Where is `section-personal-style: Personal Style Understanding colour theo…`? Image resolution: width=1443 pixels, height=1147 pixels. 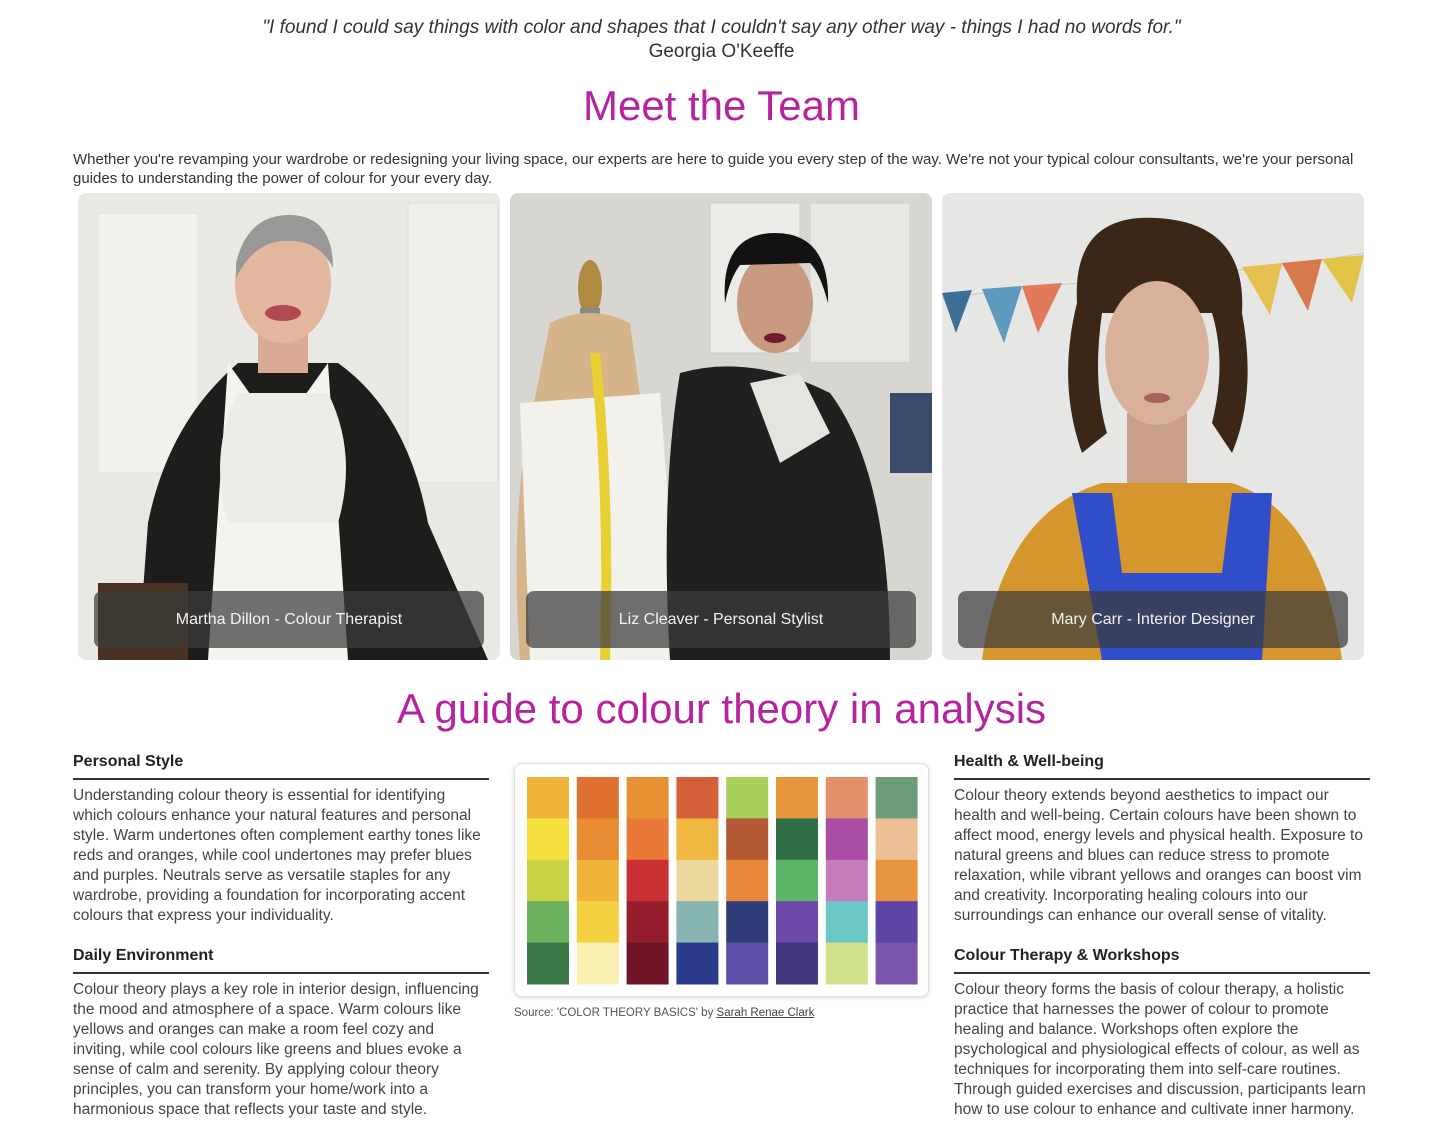 section-personal-style: Personal Style Understanding colour theo… is located at coordinates (281, 839).